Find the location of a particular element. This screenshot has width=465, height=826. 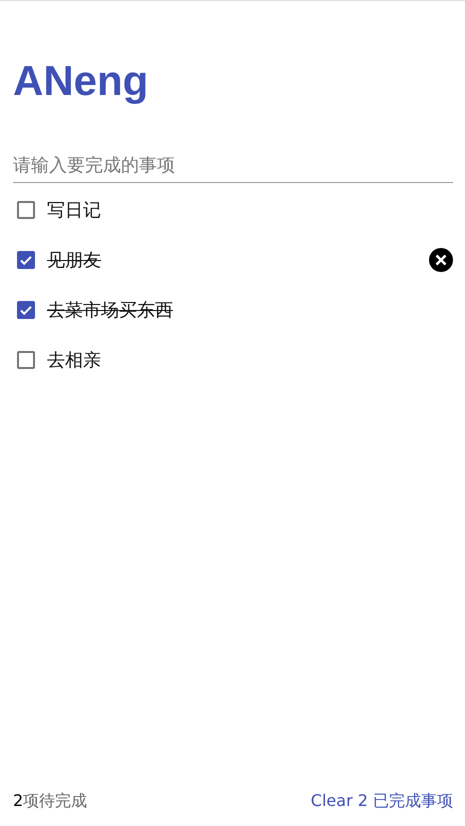

remaining-count: 2 is located at coordinates (18, 800).